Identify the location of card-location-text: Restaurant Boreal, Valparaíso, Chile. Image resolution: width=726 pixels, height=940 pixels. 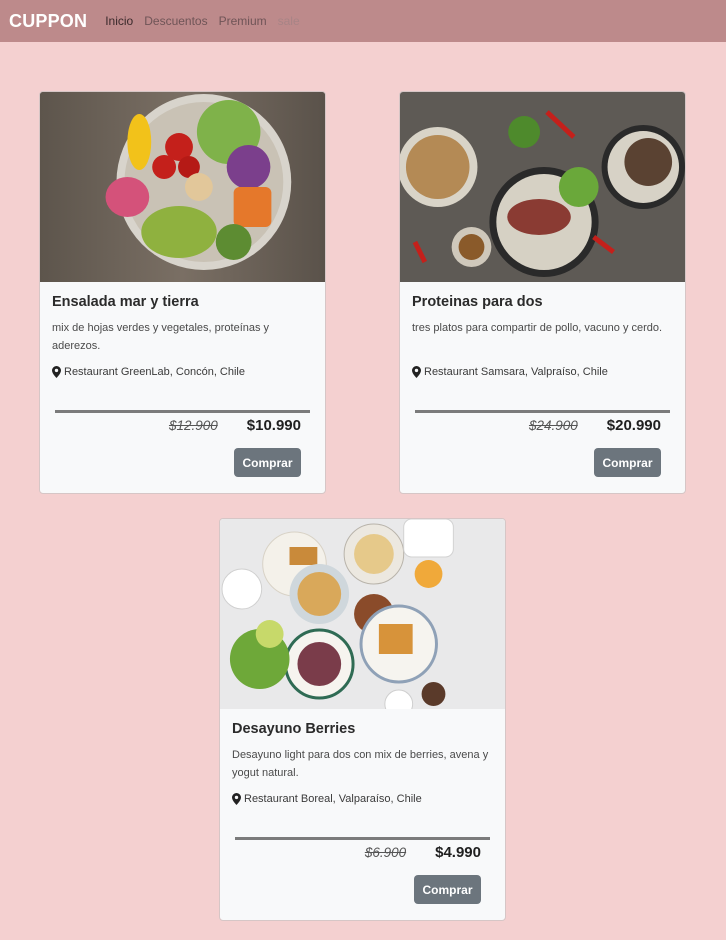
(333, 799).